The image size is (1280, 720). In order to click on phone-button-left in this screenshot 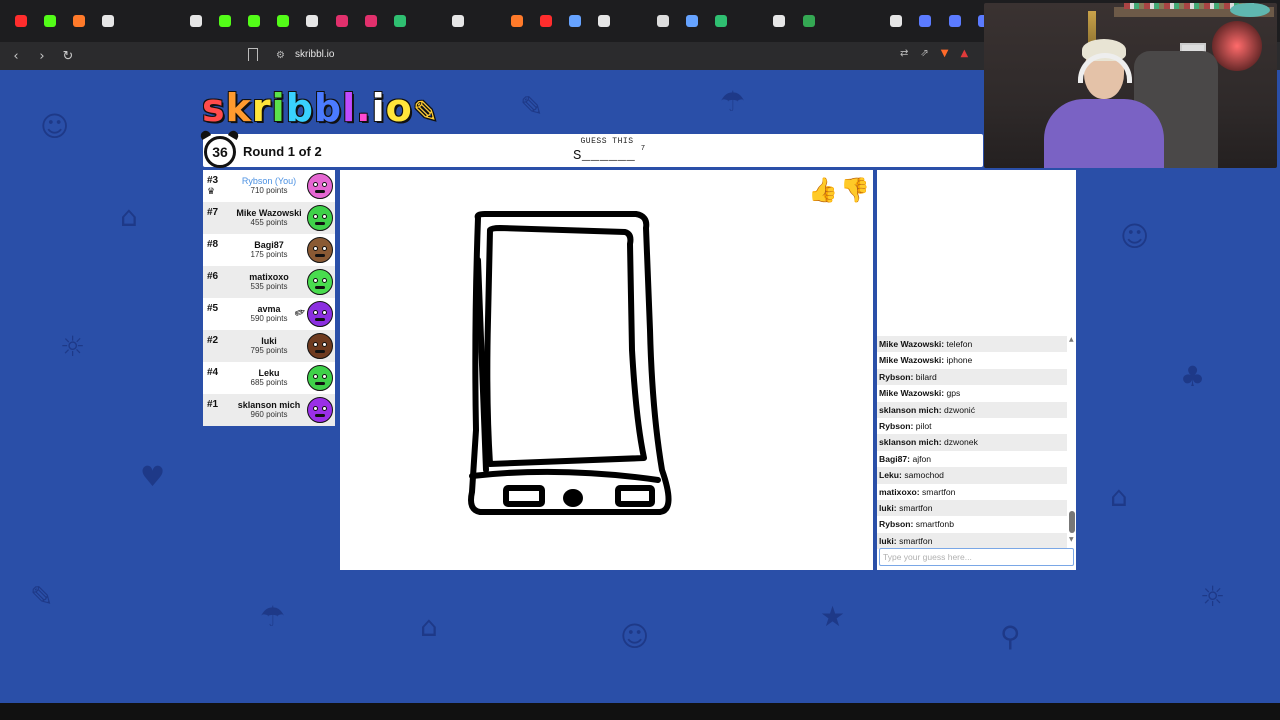, I will do `click(524, 496)`.